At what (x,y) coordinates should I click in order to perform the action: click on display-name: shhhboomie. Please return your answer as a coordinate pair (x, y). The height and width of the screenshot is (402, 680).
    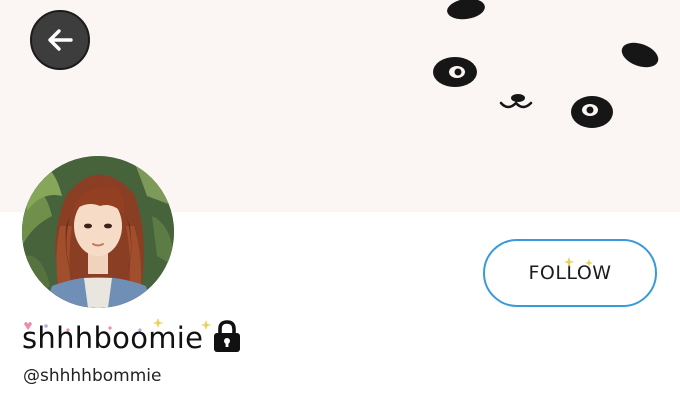
    Looking at the image, I should click on (113, 338).